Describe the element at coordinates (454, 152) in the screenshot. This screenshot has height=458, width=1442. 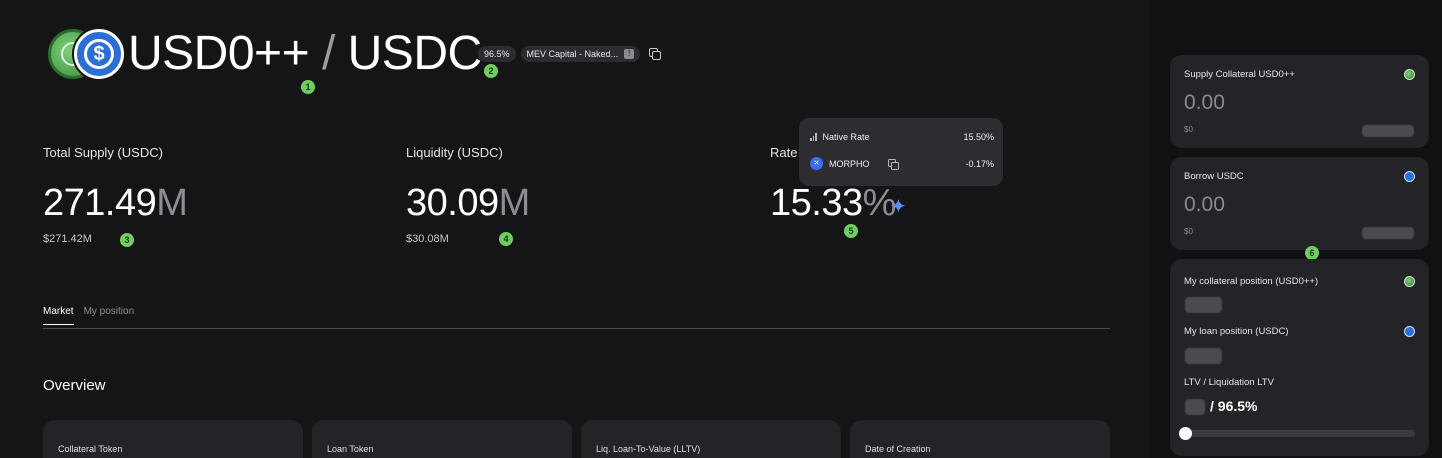
I see `liquidity-label: Liquidity (USDC)` at that location.